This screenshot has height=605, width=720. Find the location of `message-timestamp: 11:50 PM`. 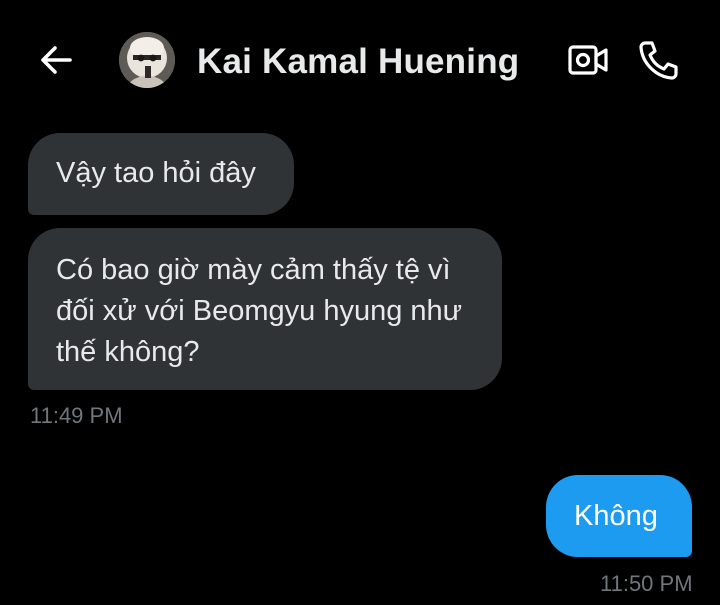

message-timestamp: 11:50 PM is located at coordinates (646, 583).